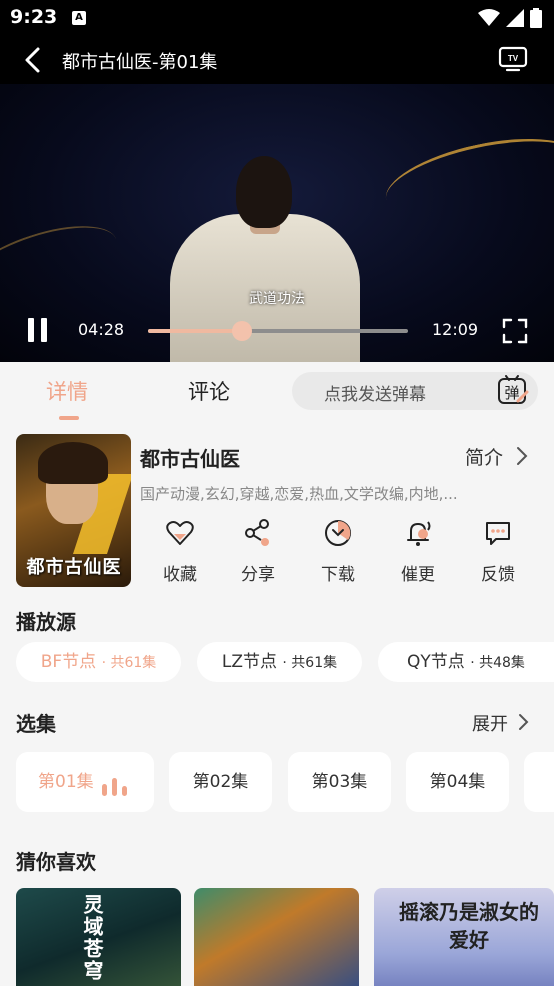 This screenshot has width=554, height=986. I want to click on poster-hair, so click(73, 463).